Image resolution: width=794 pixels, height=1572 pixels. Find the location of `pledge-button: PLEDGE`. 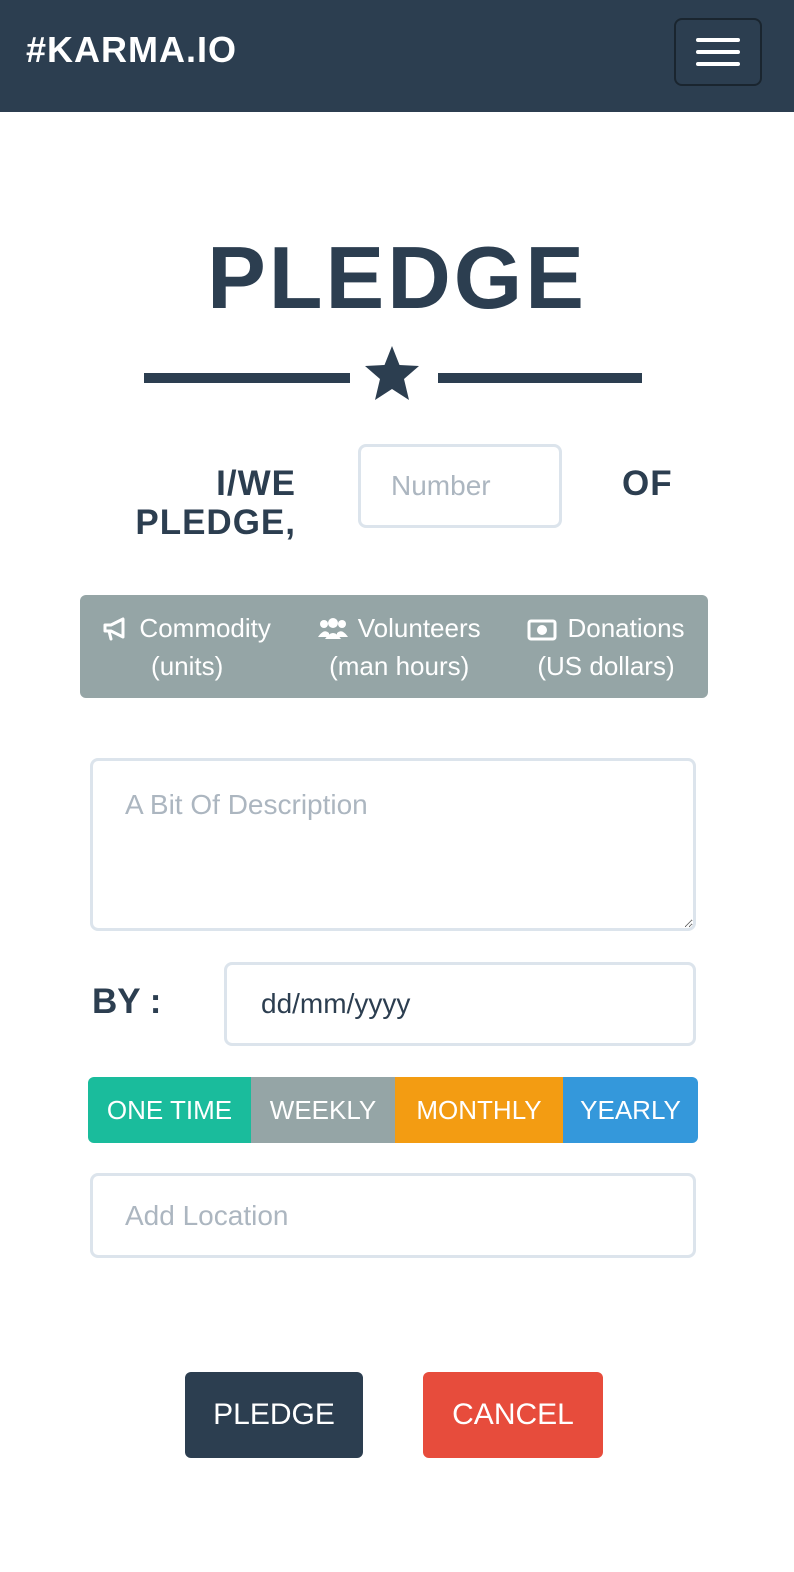

pledge-button: PLEDGE is located at coordinates (274, 1415).